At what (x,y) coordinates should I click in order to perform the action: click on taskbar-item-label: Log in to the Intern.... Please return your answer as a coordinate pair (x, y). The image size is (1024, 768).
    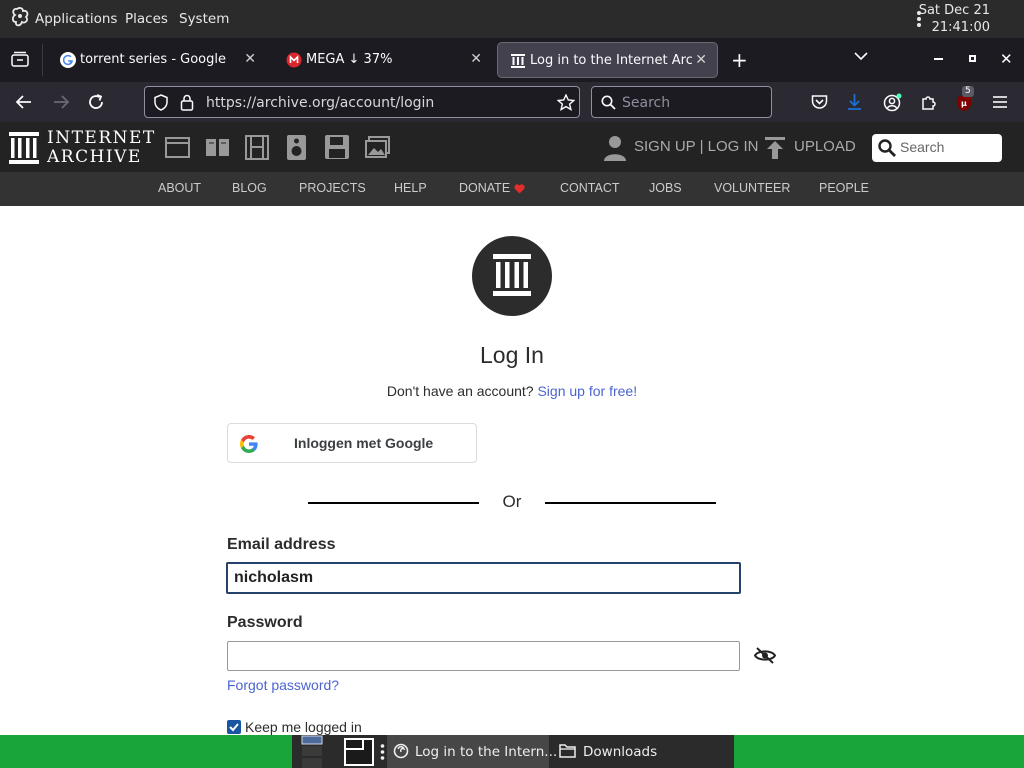
    Looking at the image, I should click on (486, 752).